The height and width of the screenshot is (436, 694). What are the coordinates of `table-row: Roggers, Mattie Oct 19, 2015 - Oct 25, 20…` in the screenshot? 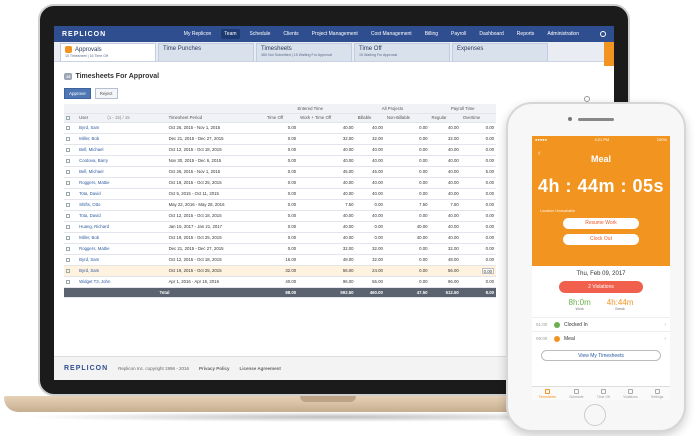 It's located at (280, 183).